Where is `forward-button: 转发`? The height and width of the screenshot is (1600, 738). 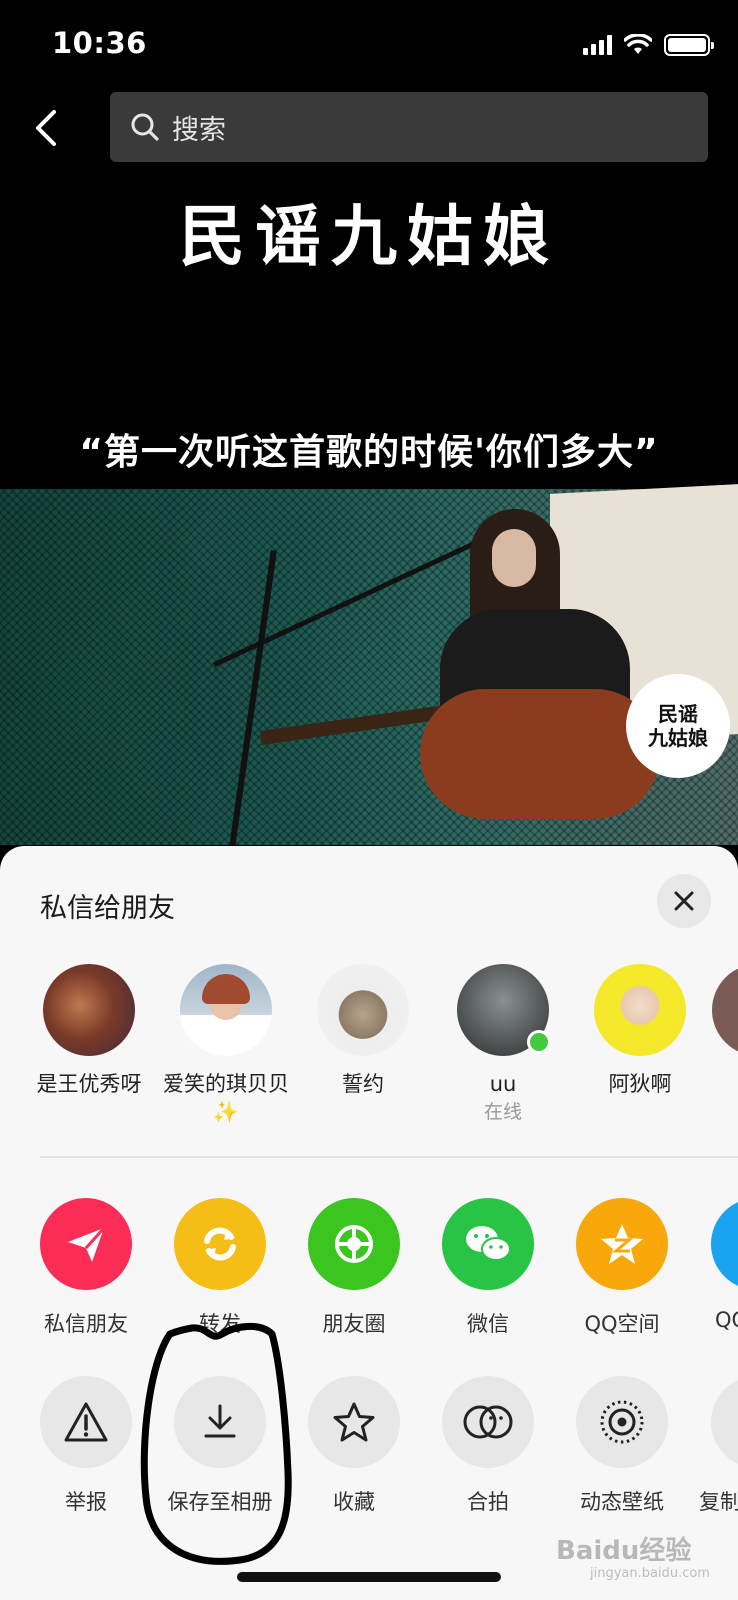
forward-button: 转发 is located at coordinates (220, 1268).